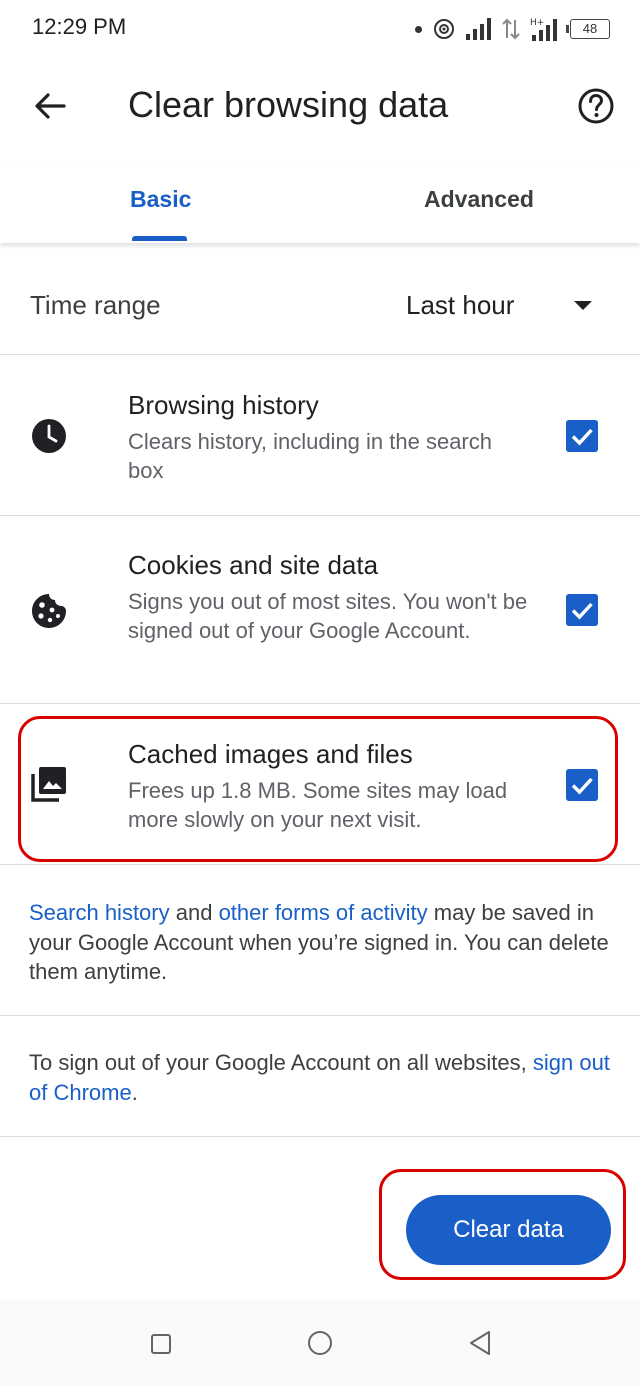  Describe the element at coordinates (194, 912) in the screenshot. I see `info-text: and` at that location.